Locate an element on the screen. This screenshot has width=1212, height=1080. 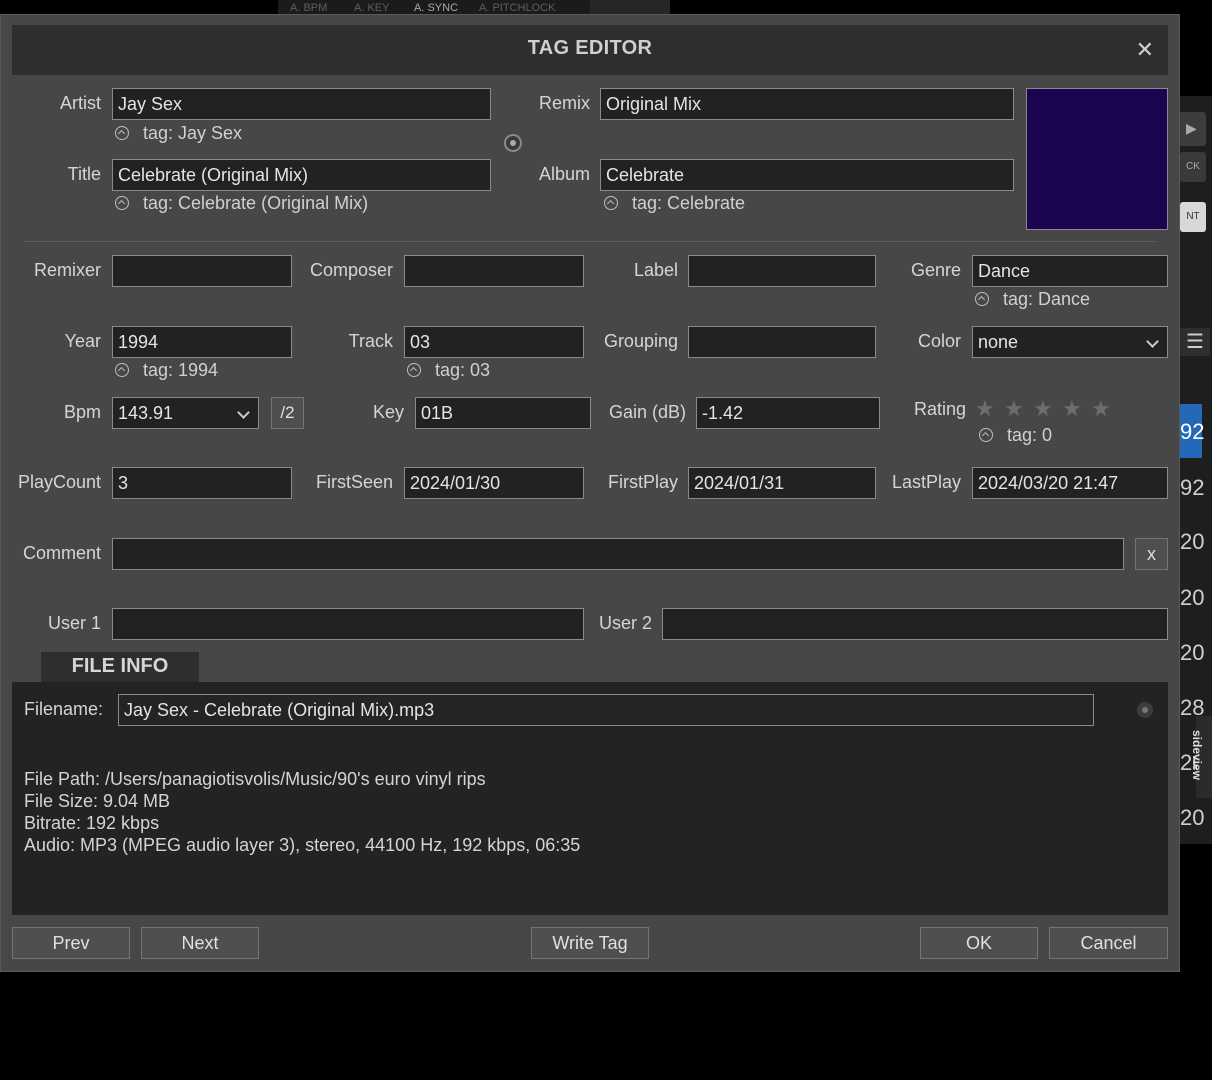
album-label: Album is located at coordinates (564, 174).